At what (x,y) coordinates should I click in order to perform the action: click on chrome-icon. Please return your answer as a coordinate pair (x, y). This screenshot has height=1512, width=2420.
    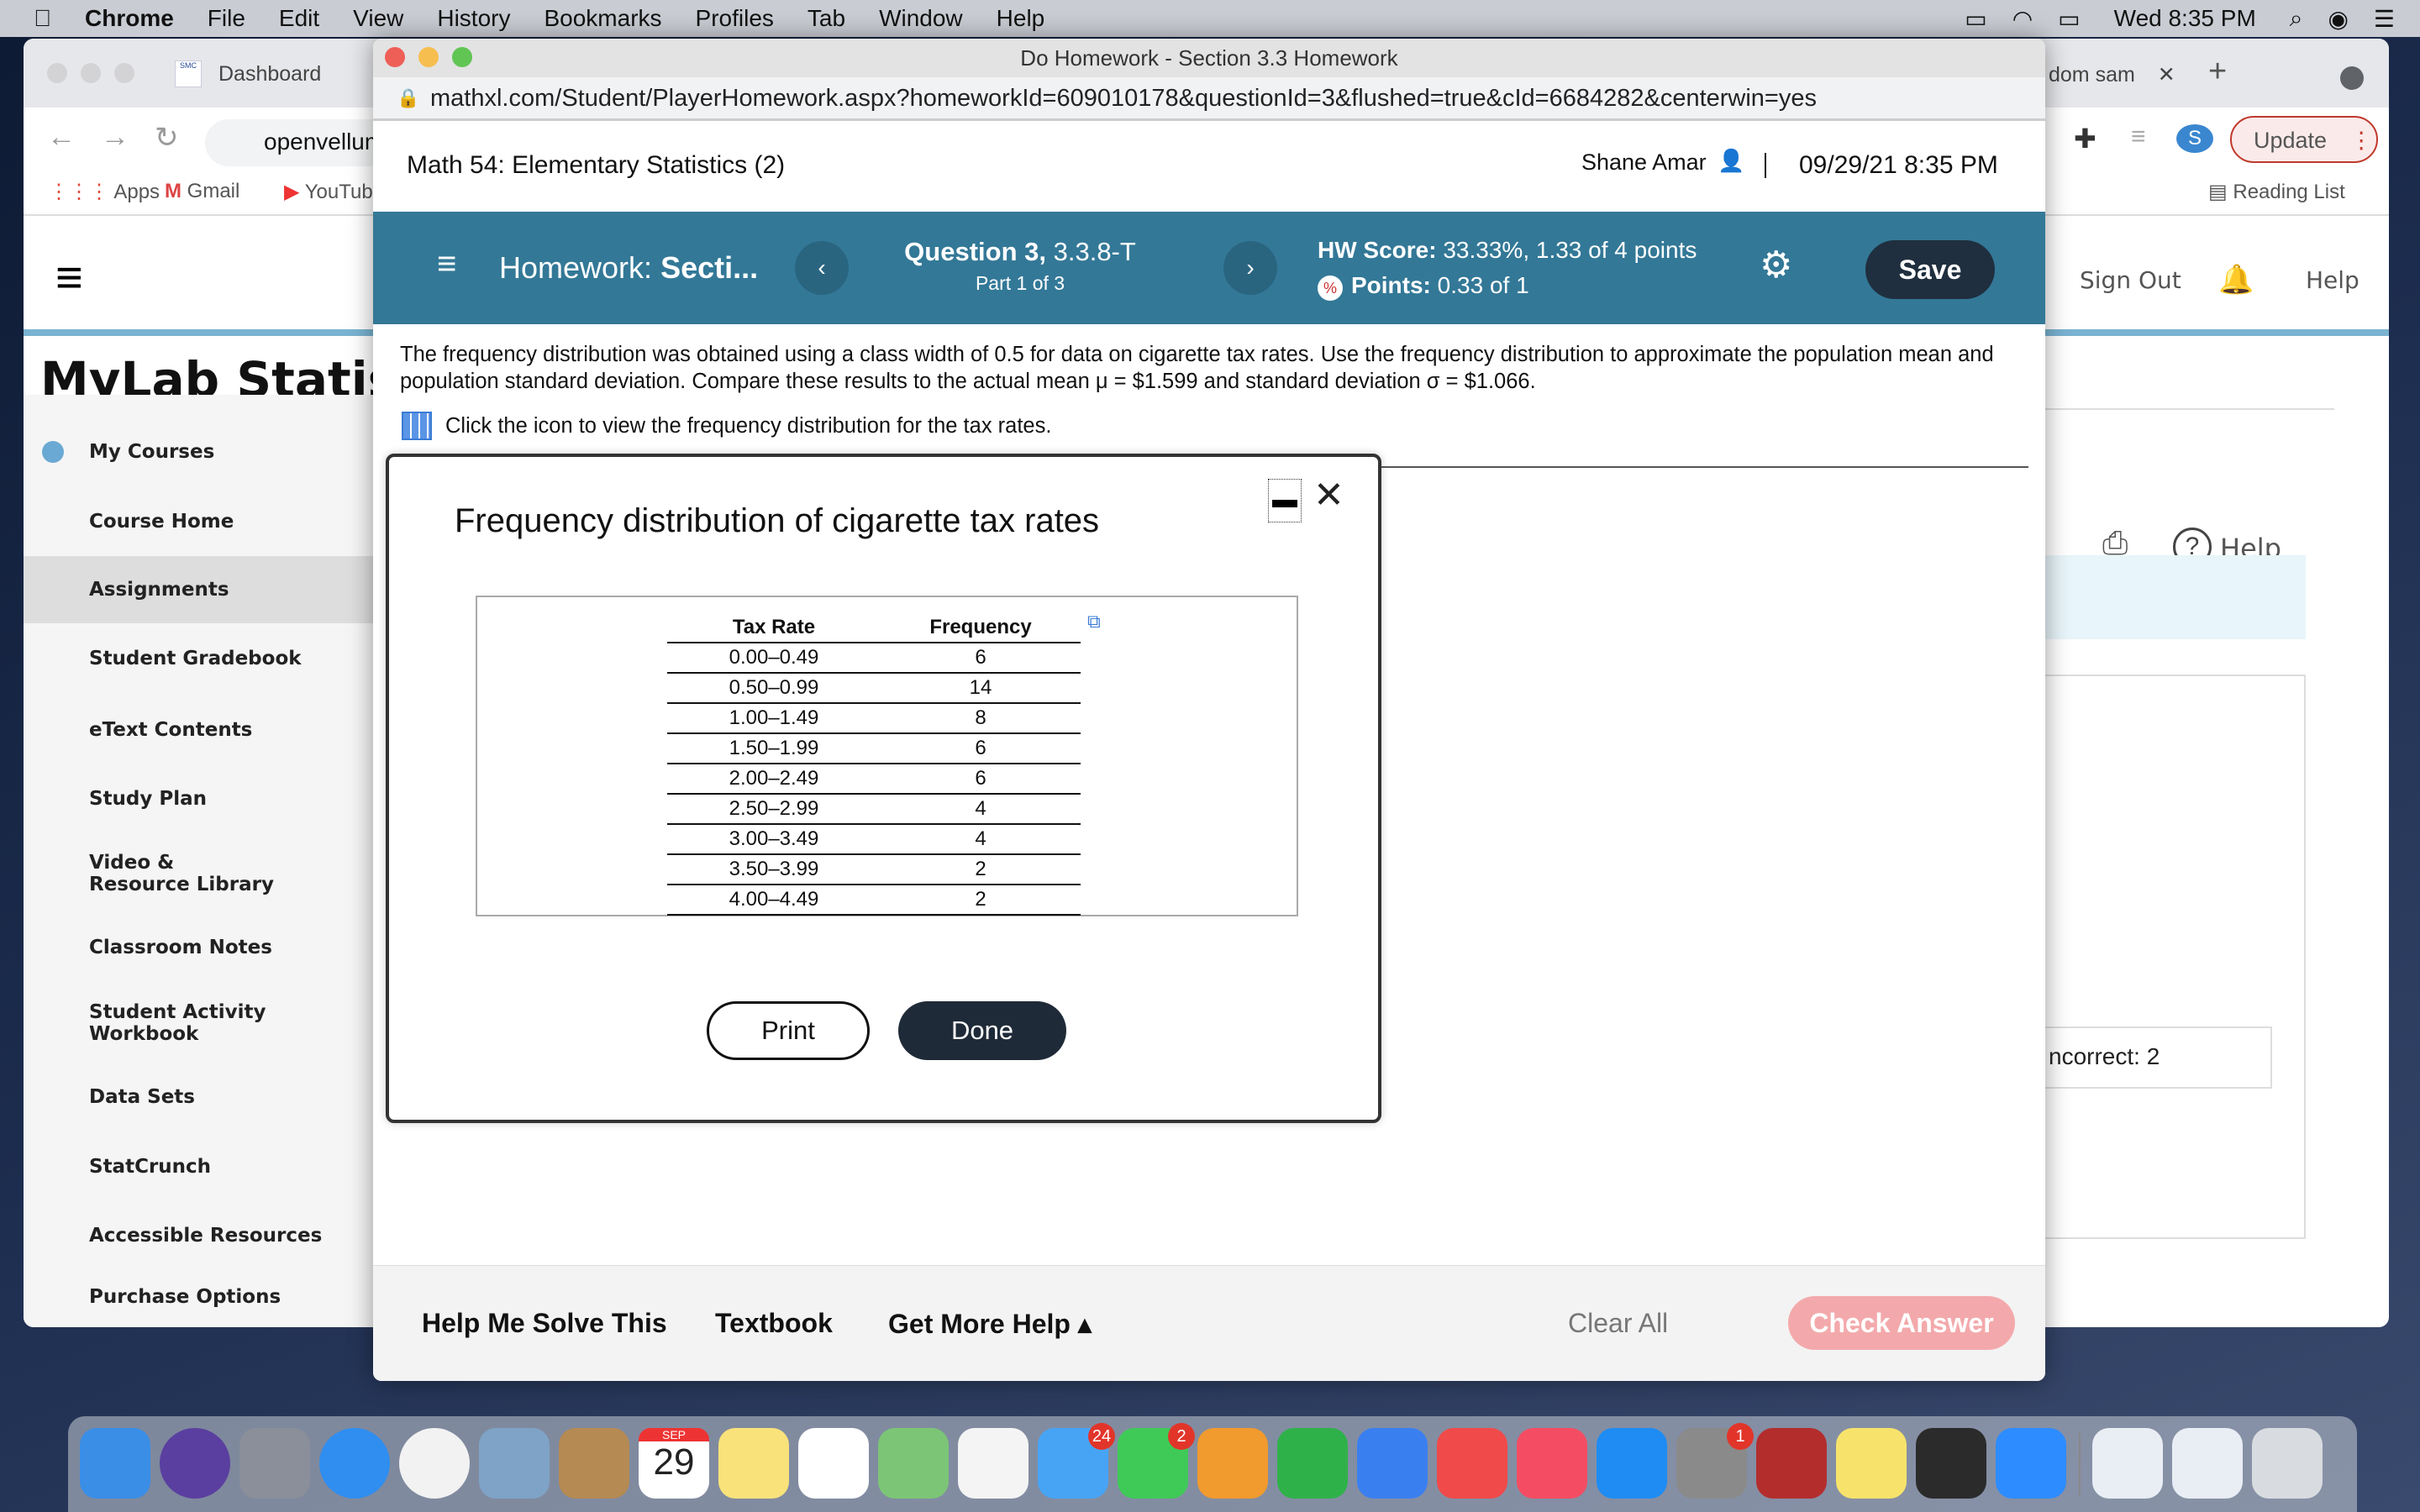
    Looking at the image, I should click on (435, 1463).